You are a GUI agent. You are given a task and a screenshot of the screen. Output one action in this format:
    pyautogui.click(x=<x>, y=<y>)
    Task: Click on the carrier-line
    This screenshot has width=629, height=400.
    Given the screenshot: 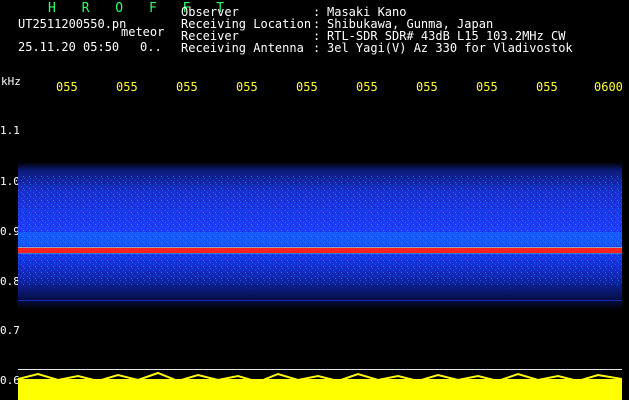 What is the action you would take?
    pyautogui.click(x=320, y=250)
    